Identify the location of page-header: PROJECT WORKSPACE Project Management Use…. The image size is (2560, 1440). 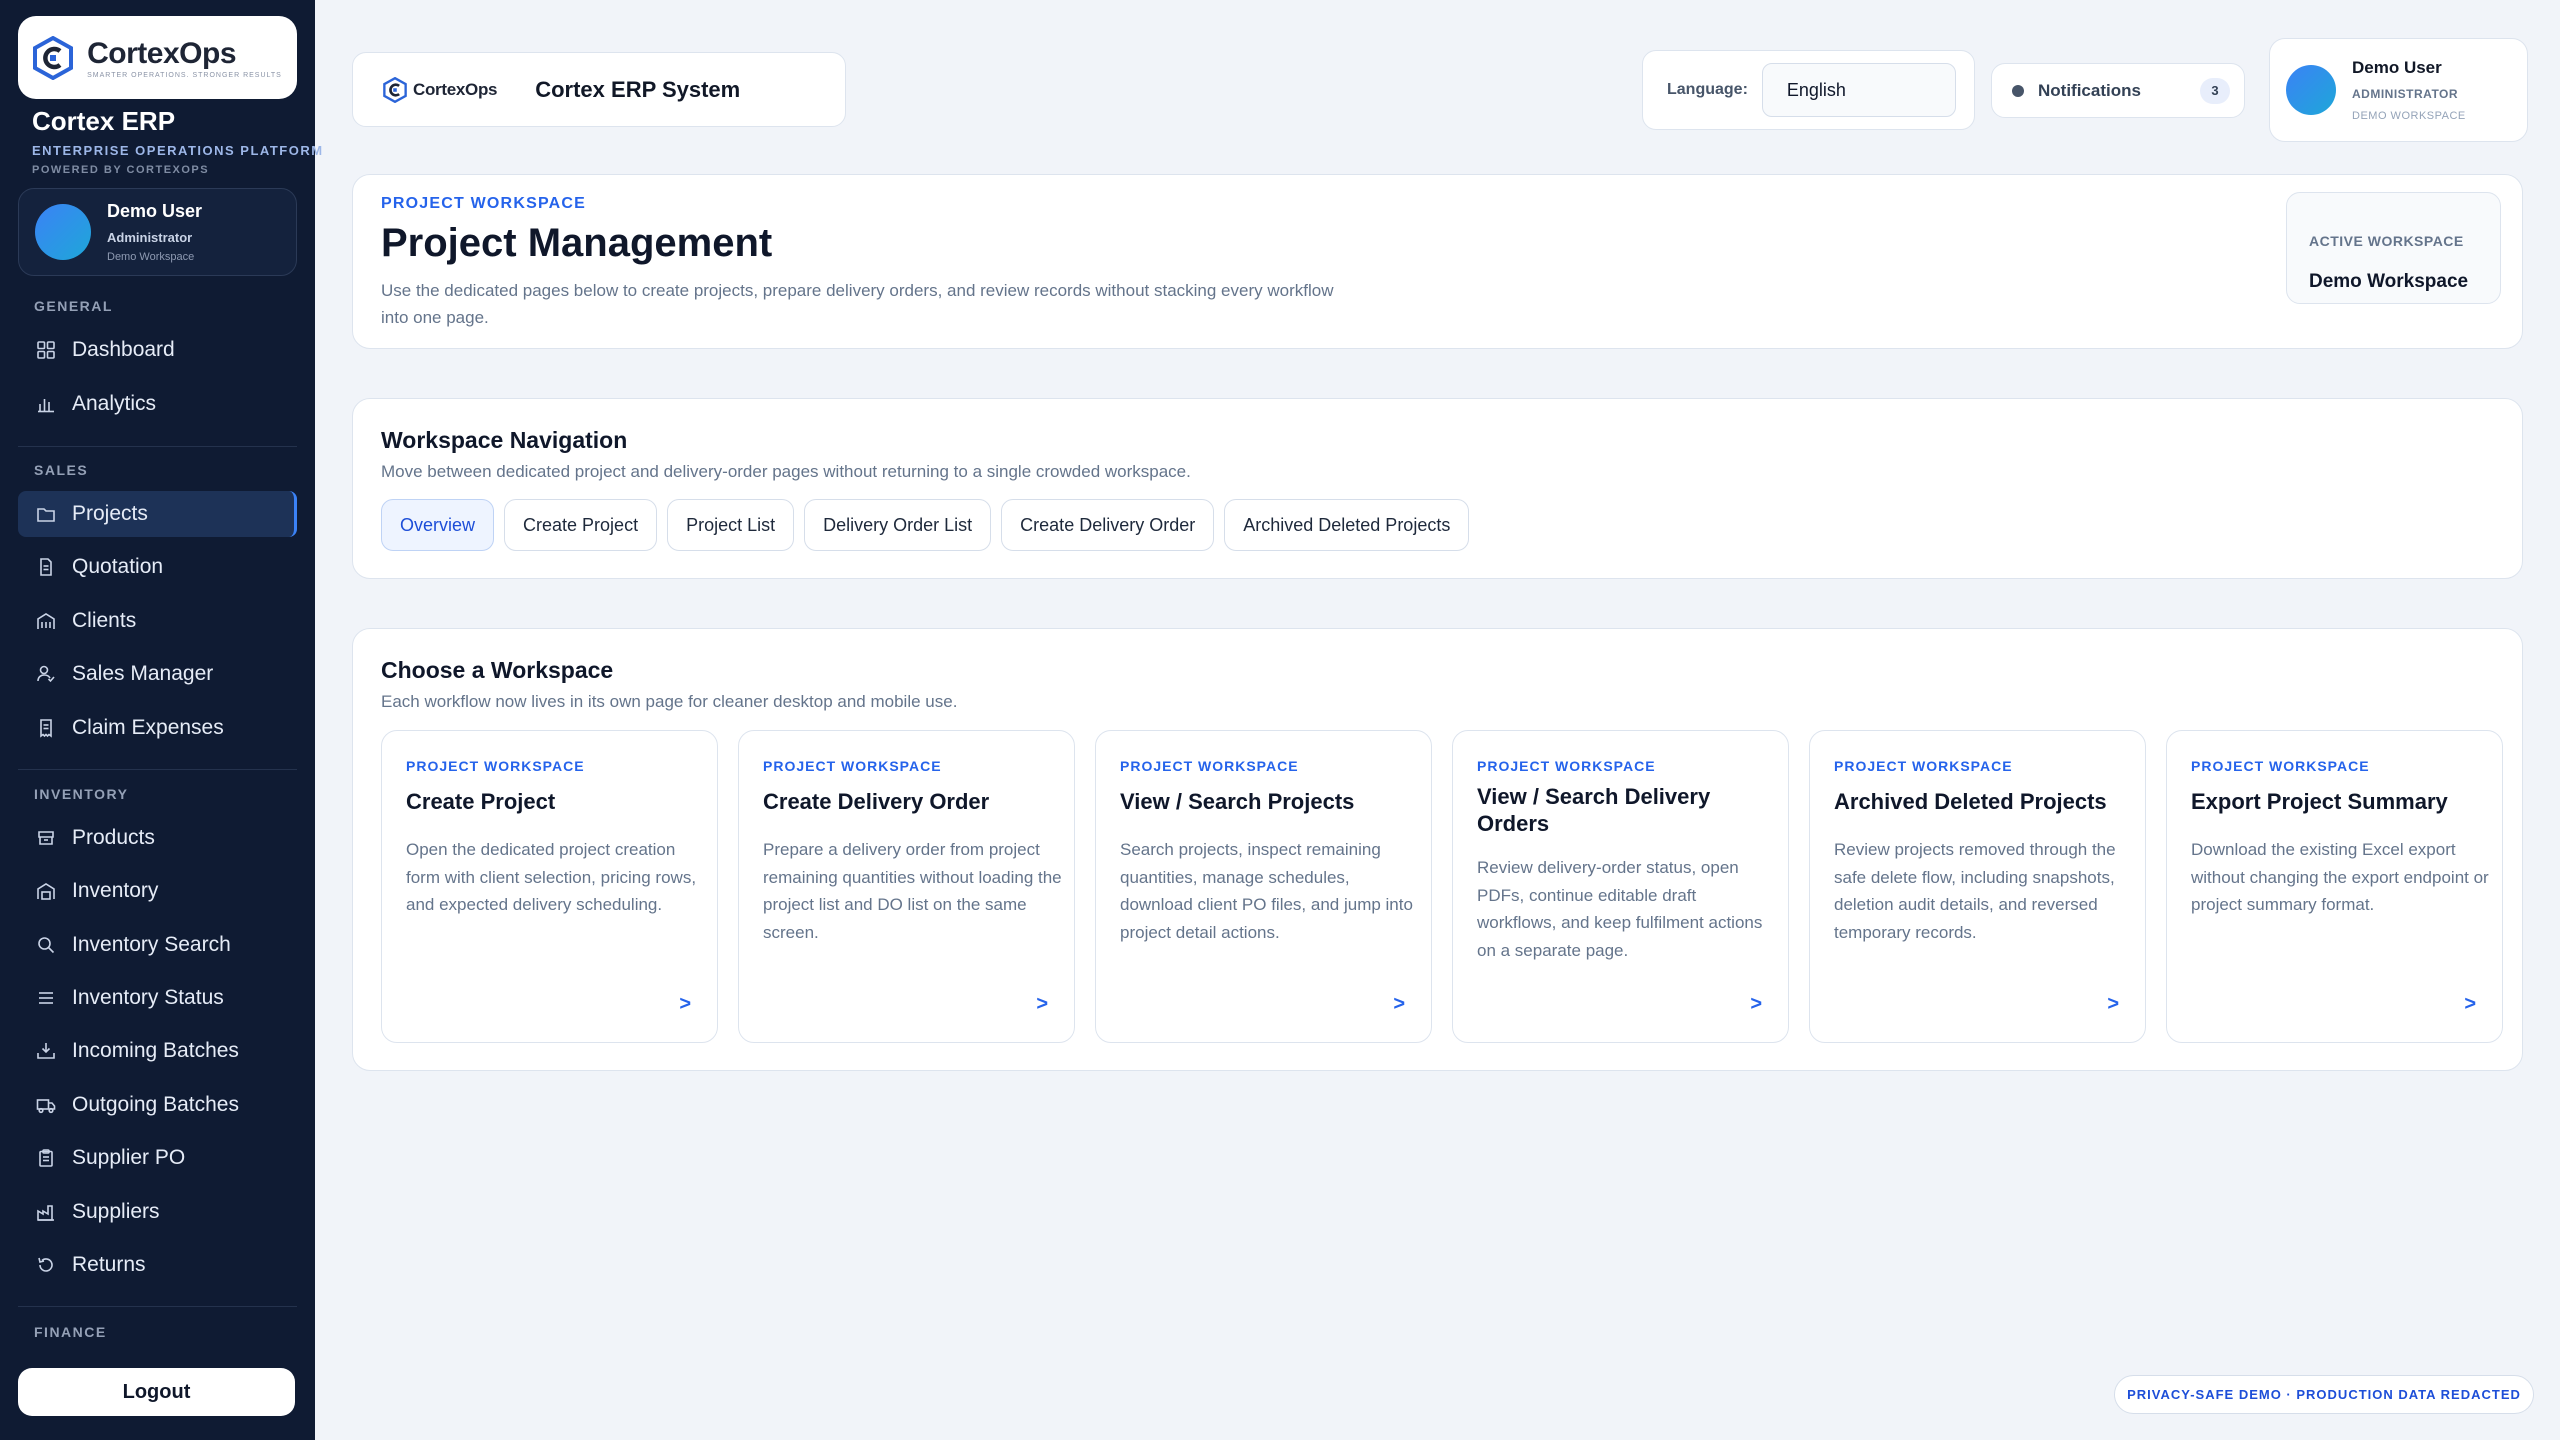
(1437, 261).